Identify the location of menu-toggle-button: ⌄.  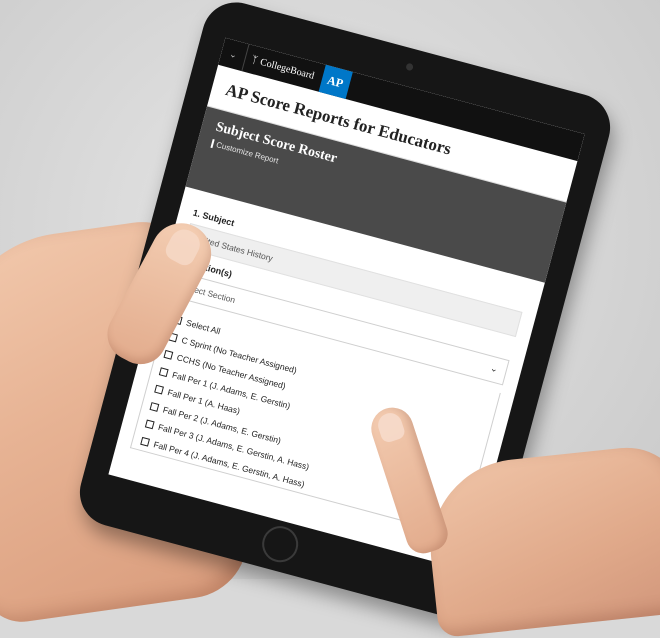
(234, 54).